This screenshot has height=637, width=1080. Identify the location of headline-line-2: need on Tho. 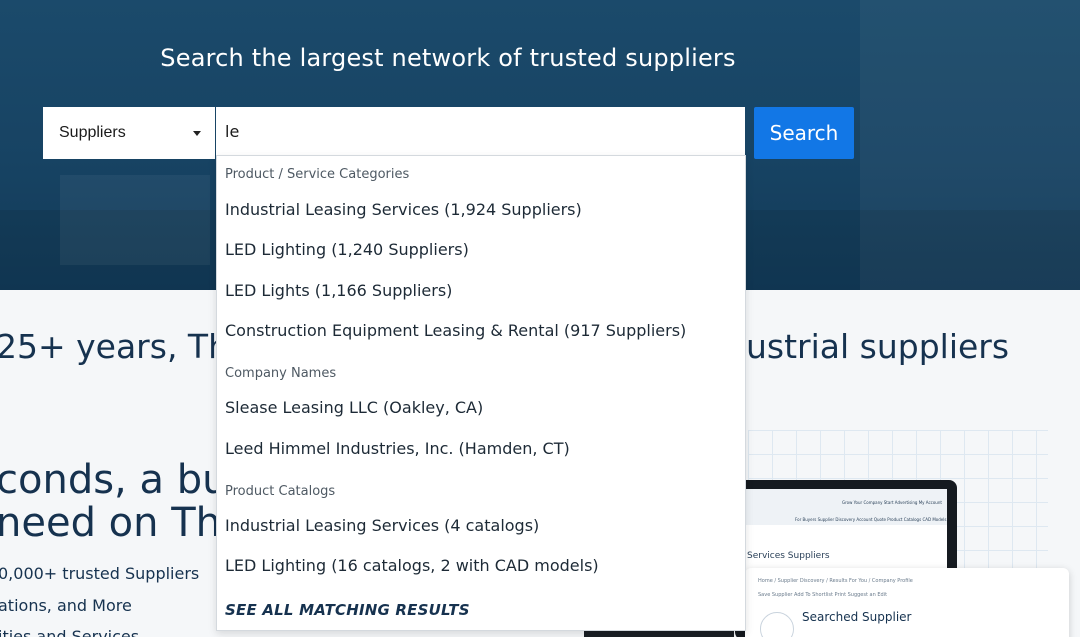
(123, 523).